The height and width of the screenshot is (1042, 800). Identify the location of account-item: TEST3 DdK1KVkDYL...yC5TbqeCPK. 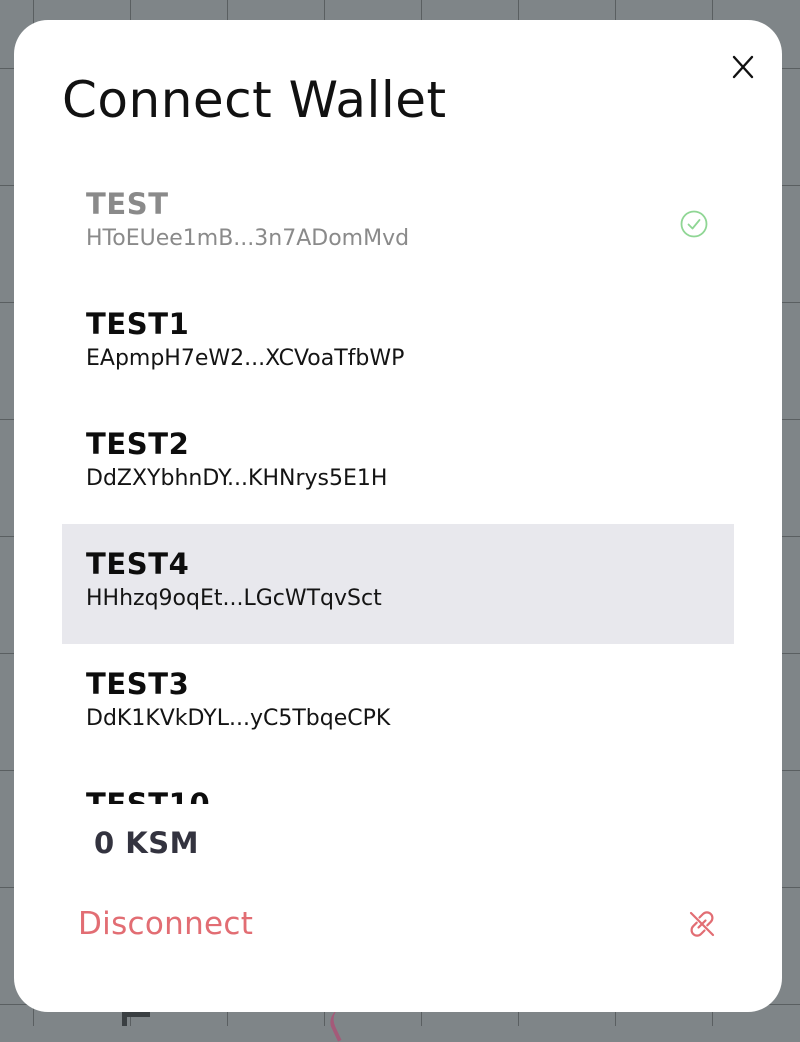
(398, 704).